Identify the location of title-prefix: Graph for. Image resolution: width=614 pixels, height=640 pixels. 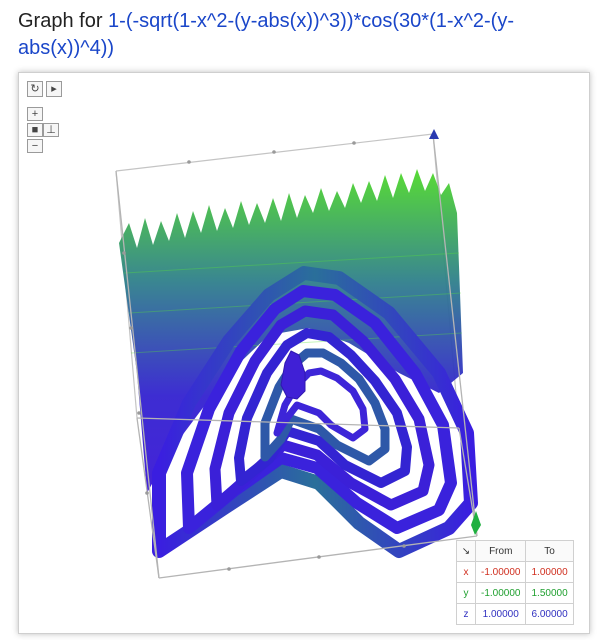
(63, 21).